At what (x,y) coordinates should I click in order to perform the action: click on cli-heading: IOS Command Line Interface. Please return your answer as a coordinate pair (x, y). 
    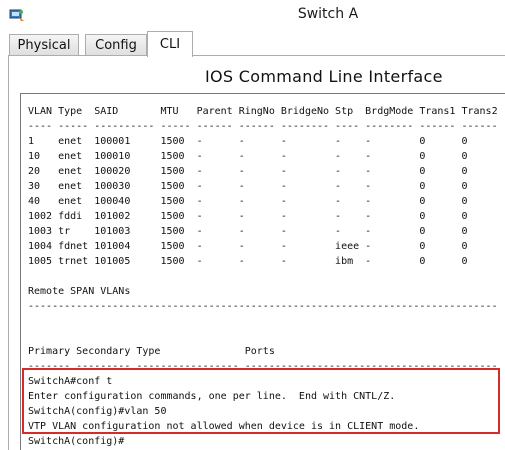
    Looking at the image, I should click on (324, 76).